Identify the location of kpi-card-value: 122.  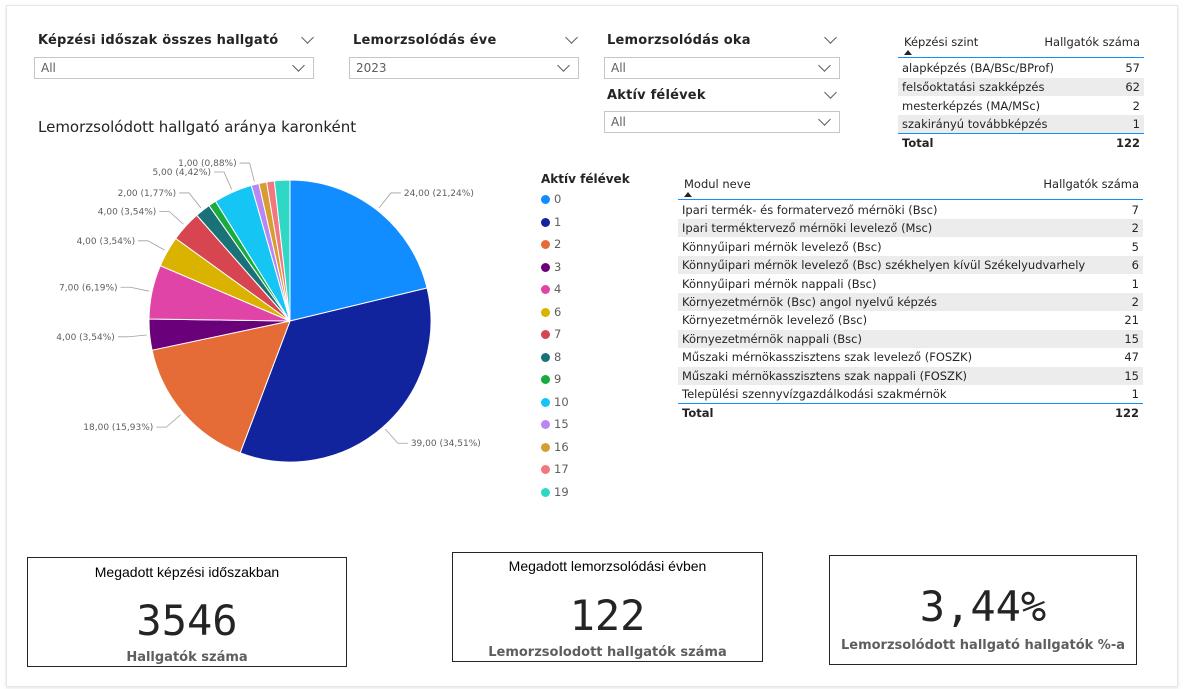
(607, 615).